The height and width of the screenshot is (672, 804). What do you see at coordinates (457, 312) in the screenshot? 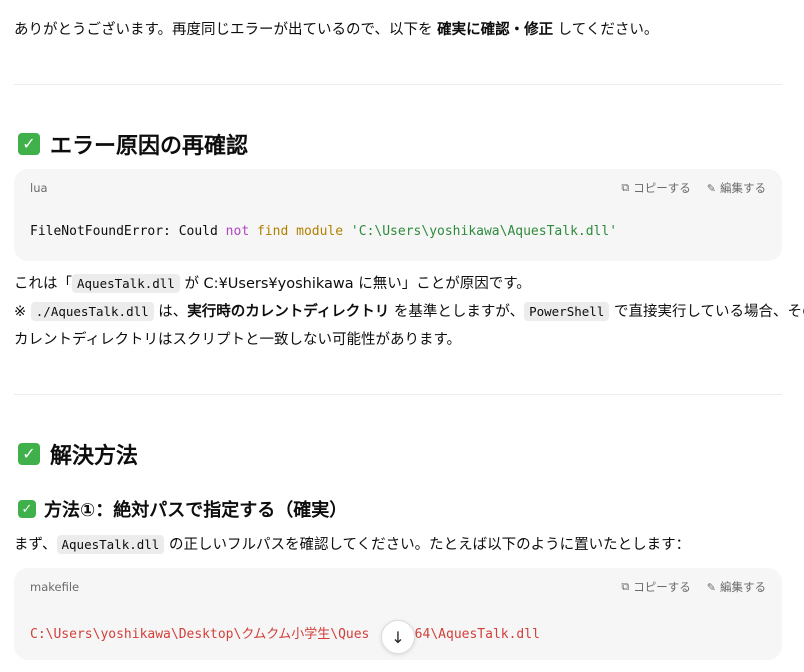
I see `text: を基準としますが、` at bounding box center [457, 312].